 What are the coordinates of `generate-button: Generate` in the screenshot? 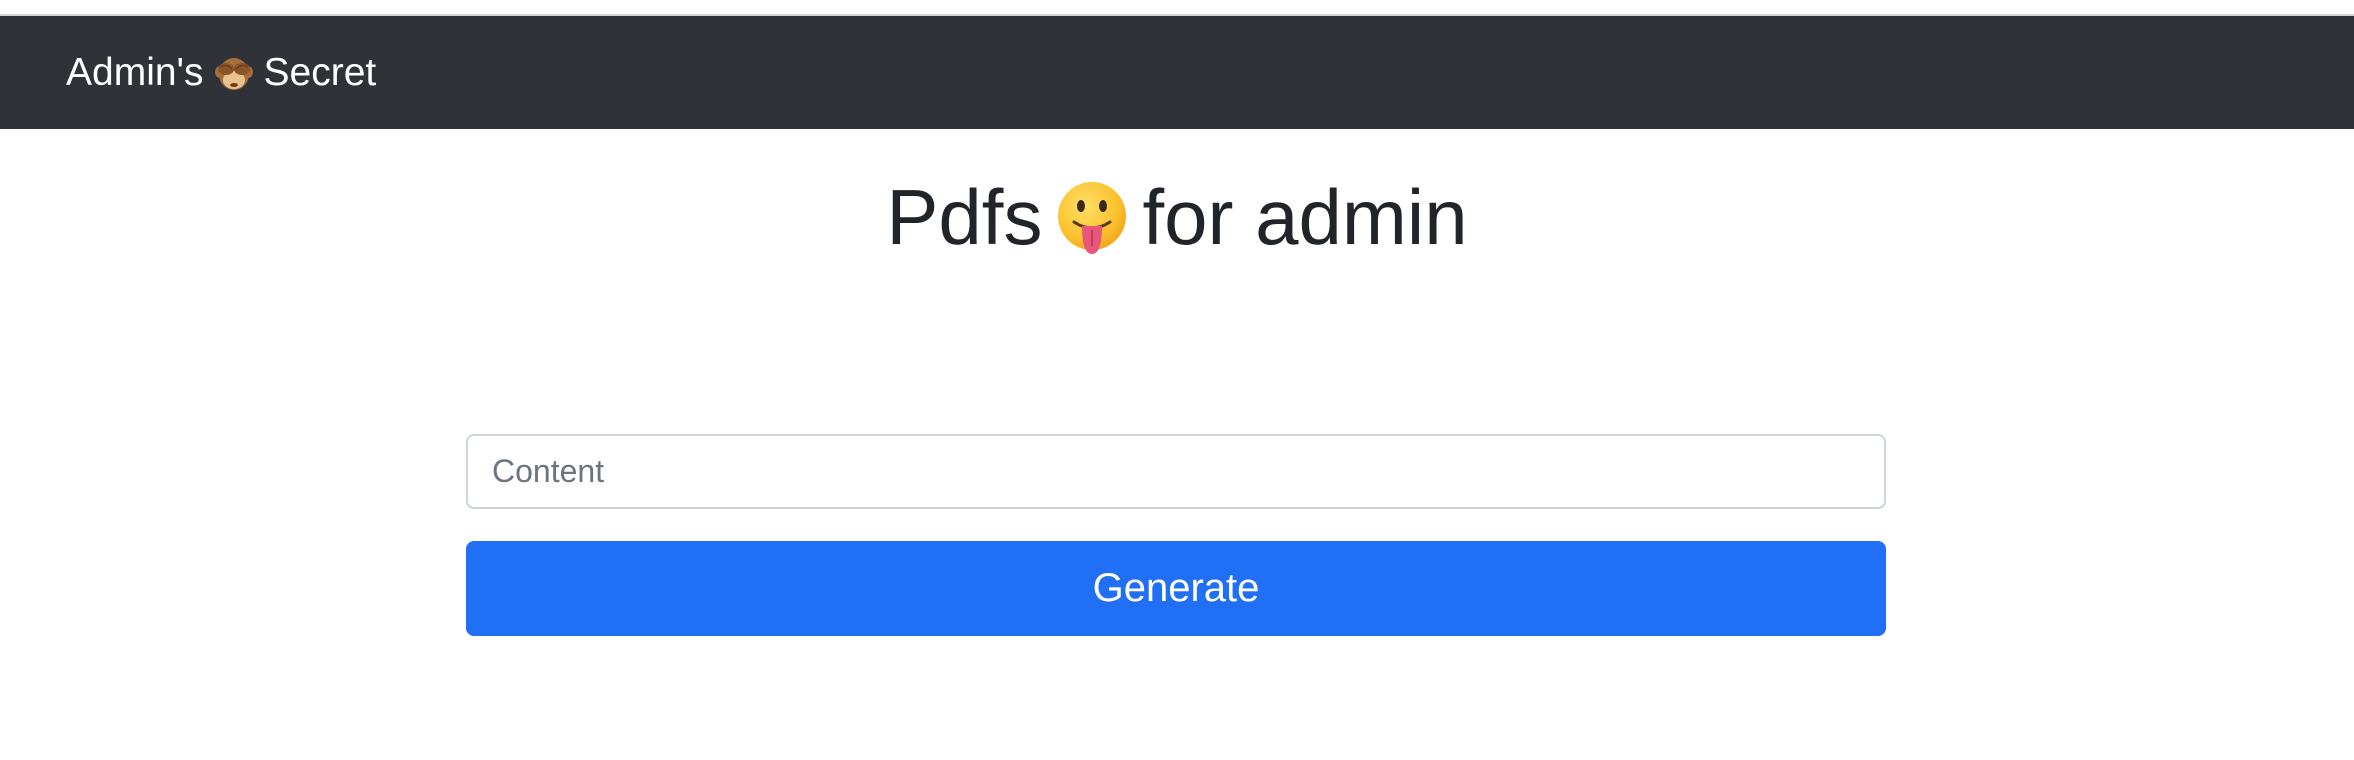 It's located at (1176, 588).